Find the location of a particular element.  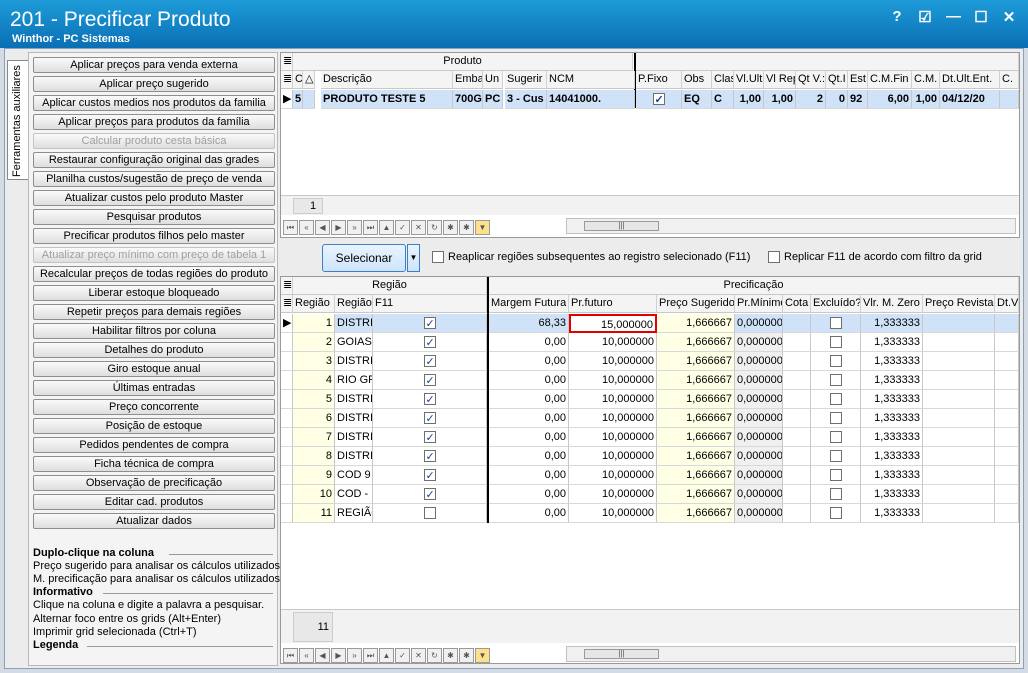

tool-button: Observação de precificação is located at coordinates (154, 483).